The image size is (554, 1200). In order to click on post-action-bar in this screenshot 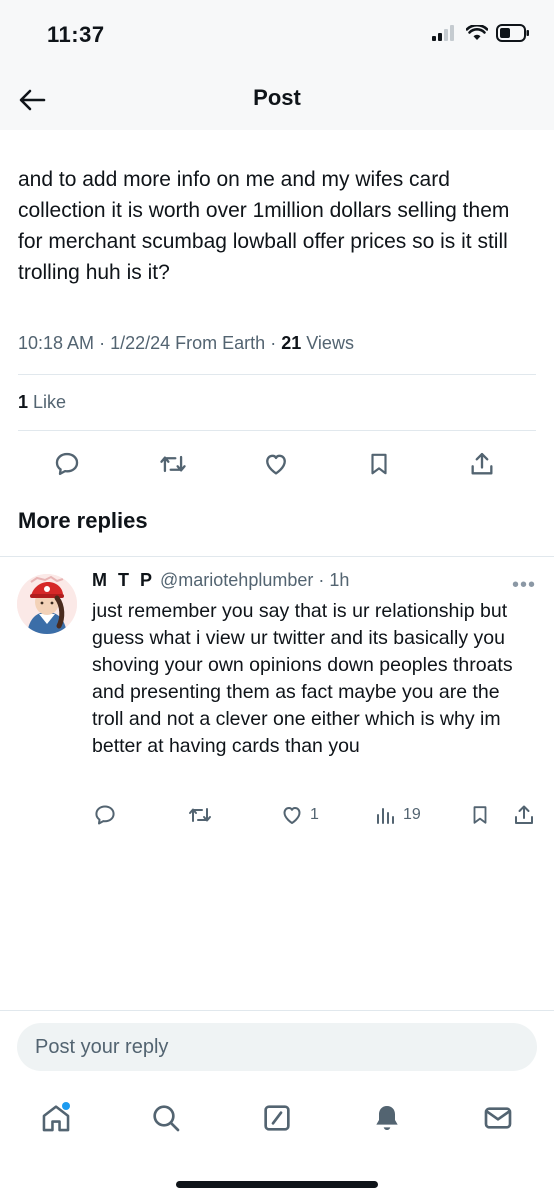, I will do `click(277, 464)`.